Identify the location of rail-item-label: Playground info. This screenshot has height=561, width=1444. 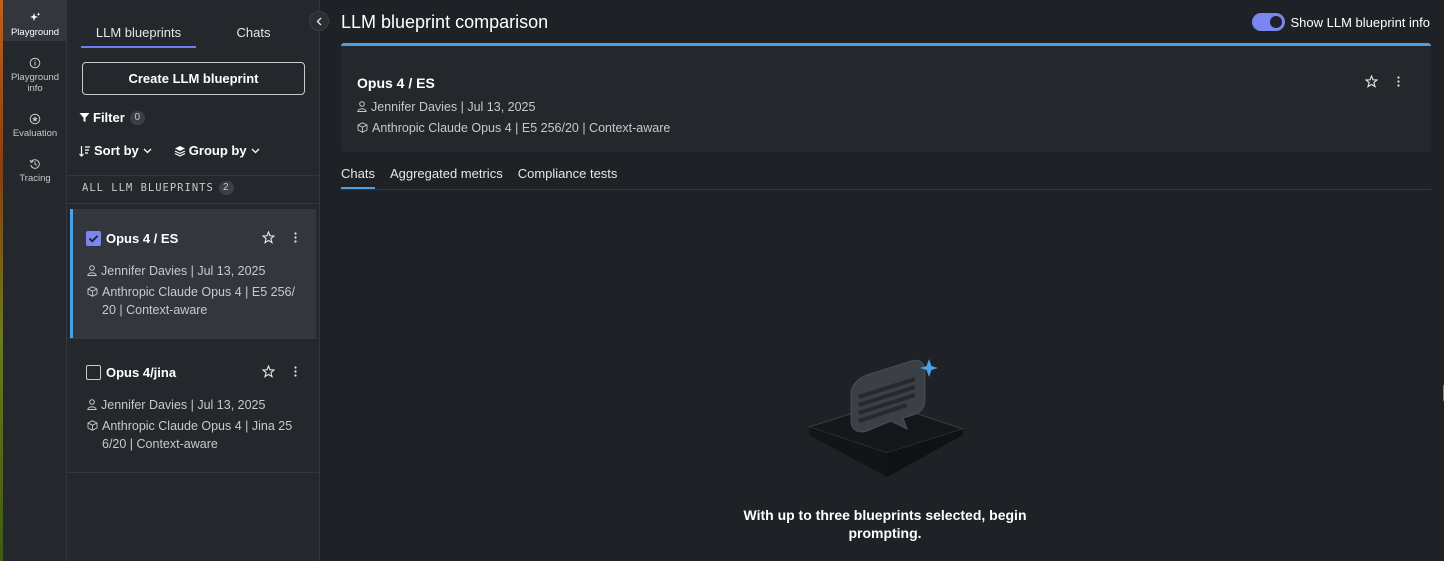
(35, 83).